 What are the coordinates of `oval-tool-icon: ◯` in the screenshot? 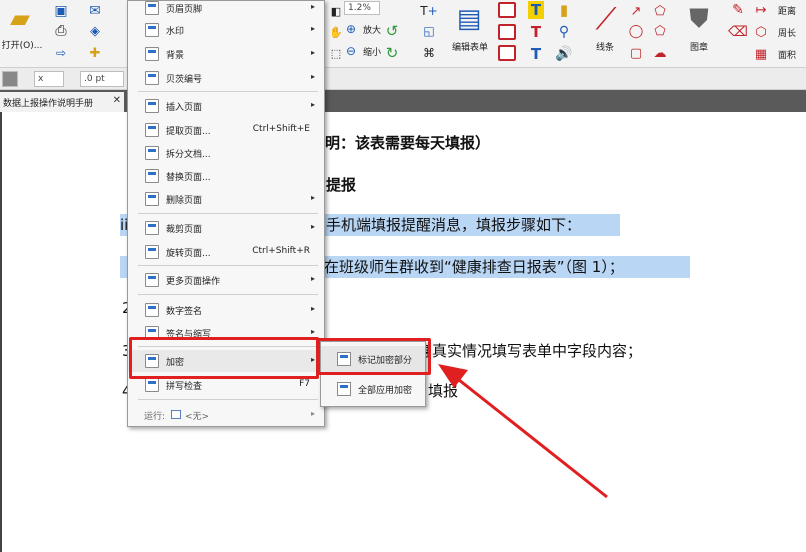 It's located at (636, 31).